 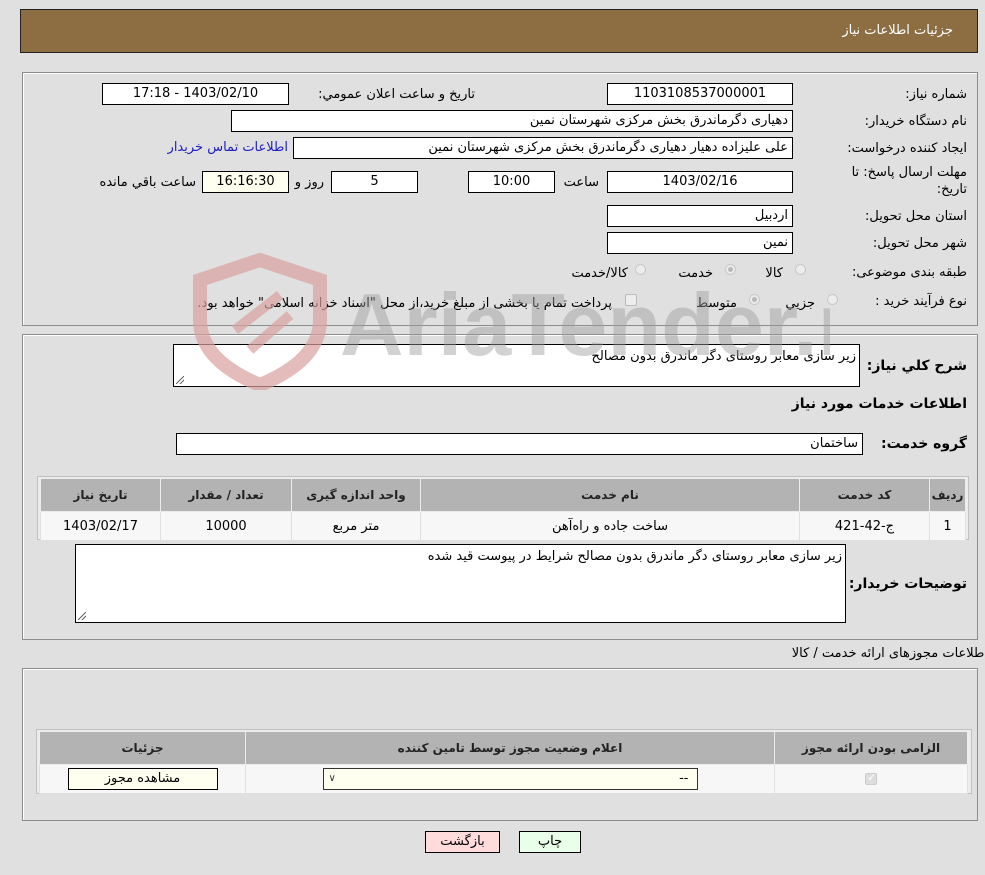 What do you see at coordinates (716, 303) in the screenshot?
I see `process-option-medium: متوسط` at bounding box center [716, 303].